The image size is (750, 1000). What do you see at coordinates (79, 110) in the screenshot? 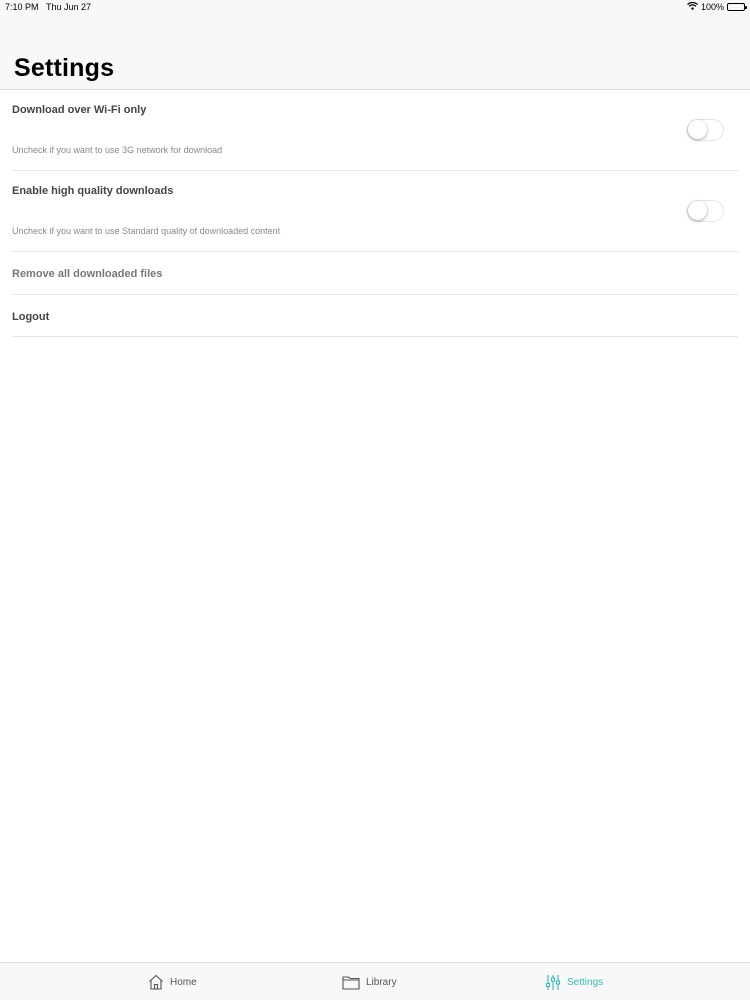
I see `setting-wifi-only-title: Download over Wi-Fi only` at bounding box center [79, 110].